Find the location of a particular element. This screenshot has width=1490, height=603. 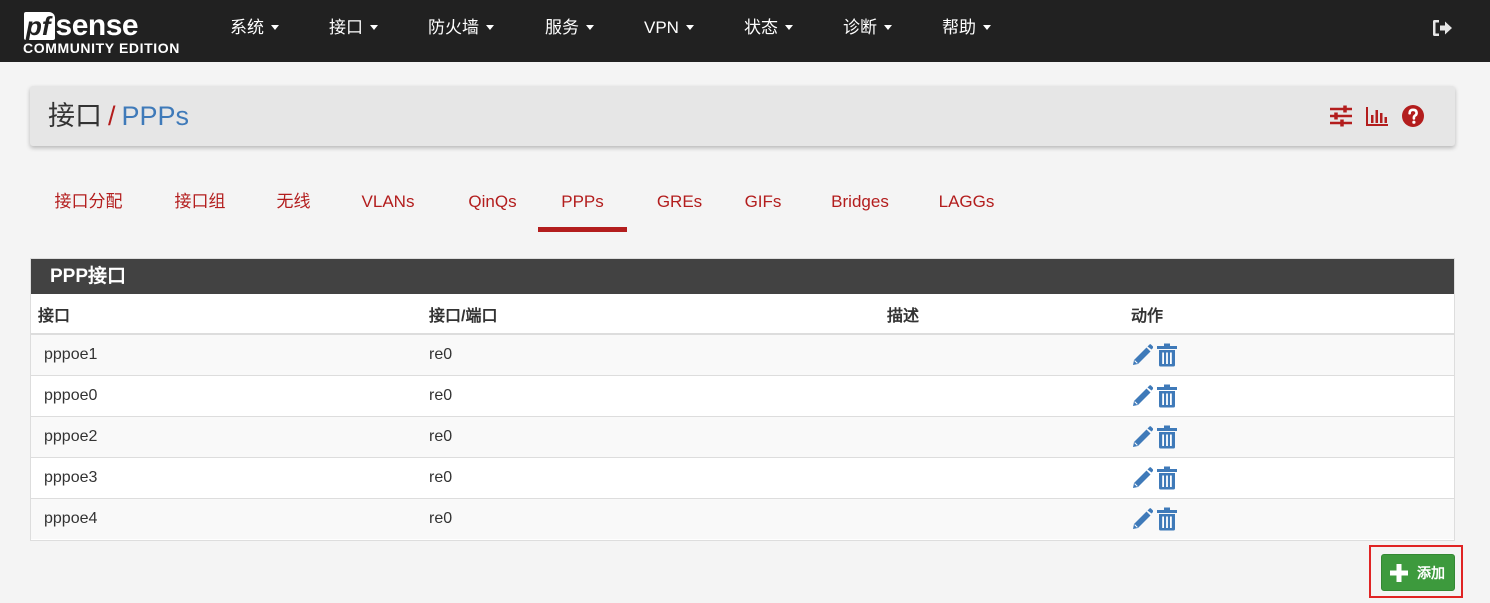

pfsense-logo: pf sense COMMUNITY EDITION is located at coordinates (112, 32).